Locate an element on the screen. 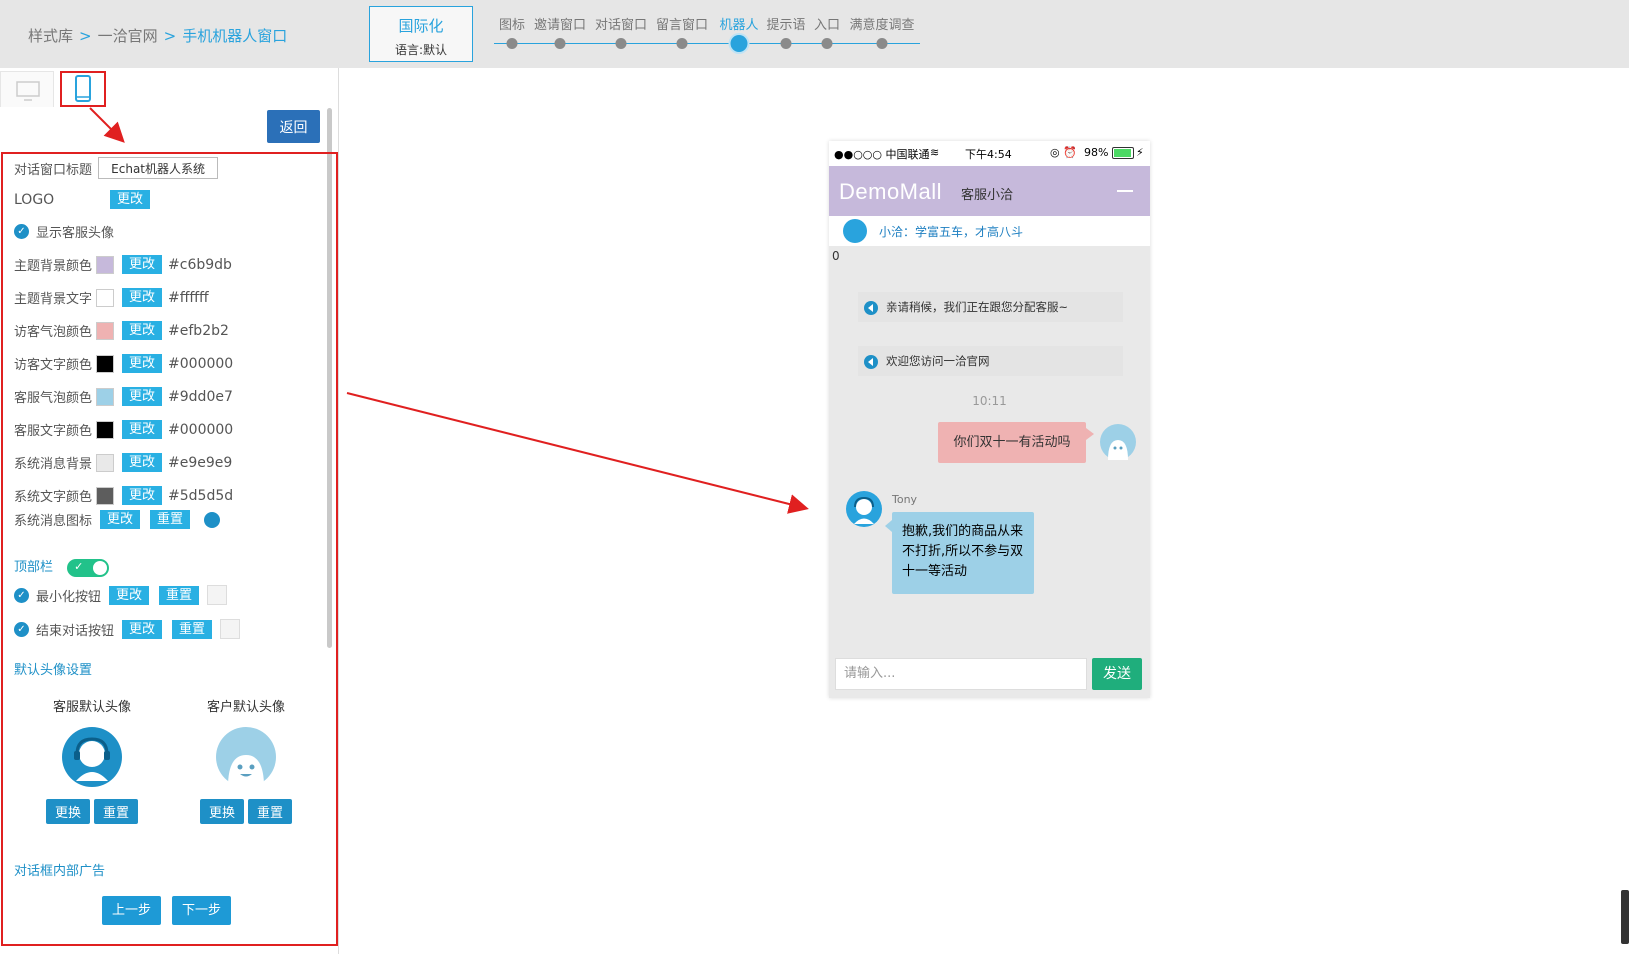 This screenshot has height=954, width=1629. step-label: 提示语 is located at coordinates (785, 23).